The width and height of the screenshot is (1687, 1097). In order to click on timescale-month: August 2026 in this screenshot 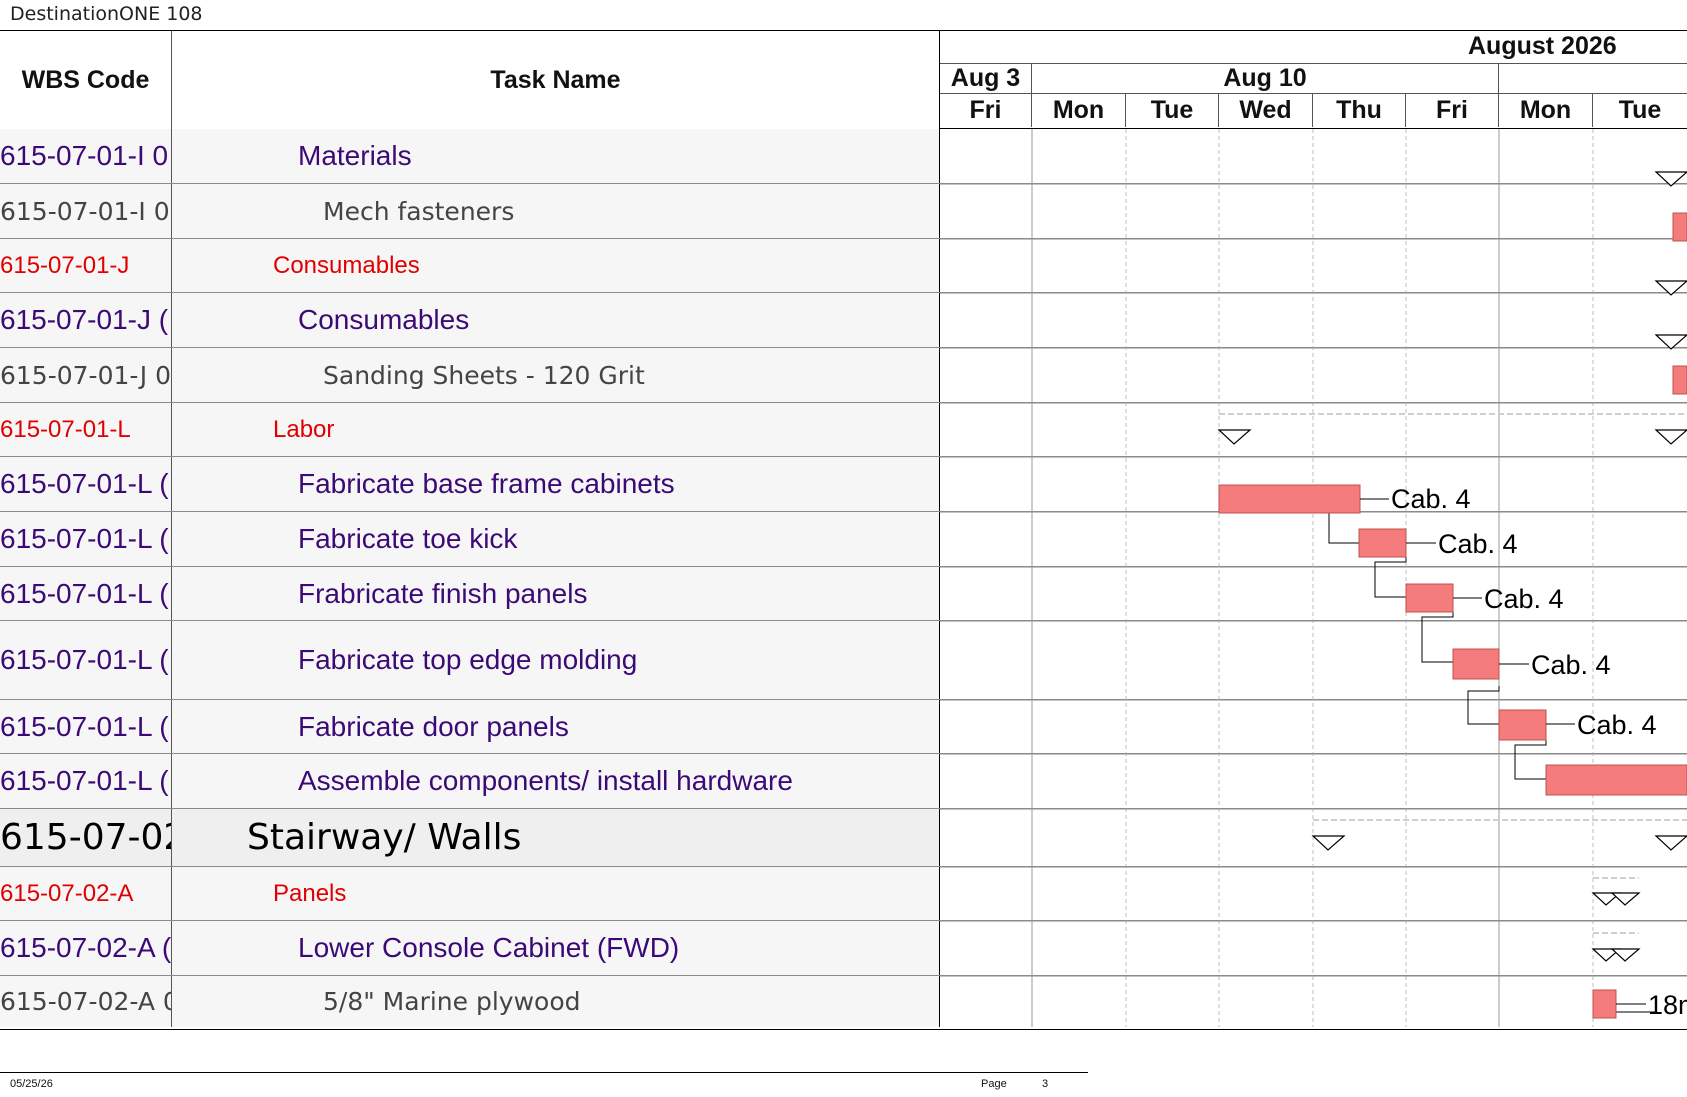, I will do `click(1313, 47)`.